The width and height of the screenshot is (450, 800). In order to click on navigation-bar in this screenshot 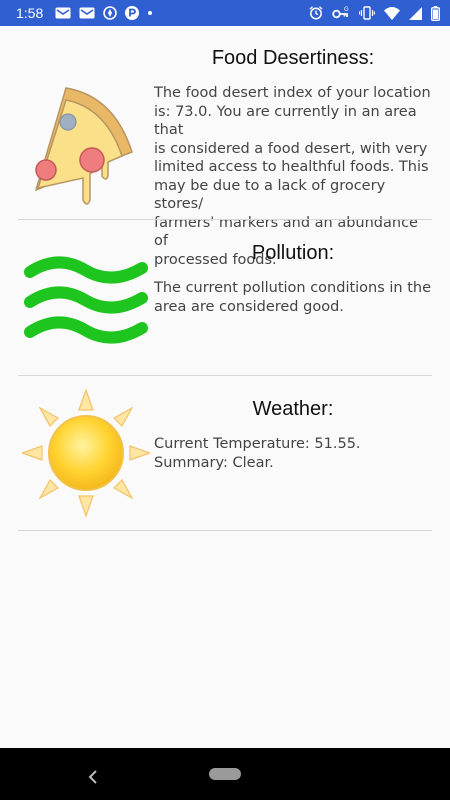, I will do `click(225, 774)`.